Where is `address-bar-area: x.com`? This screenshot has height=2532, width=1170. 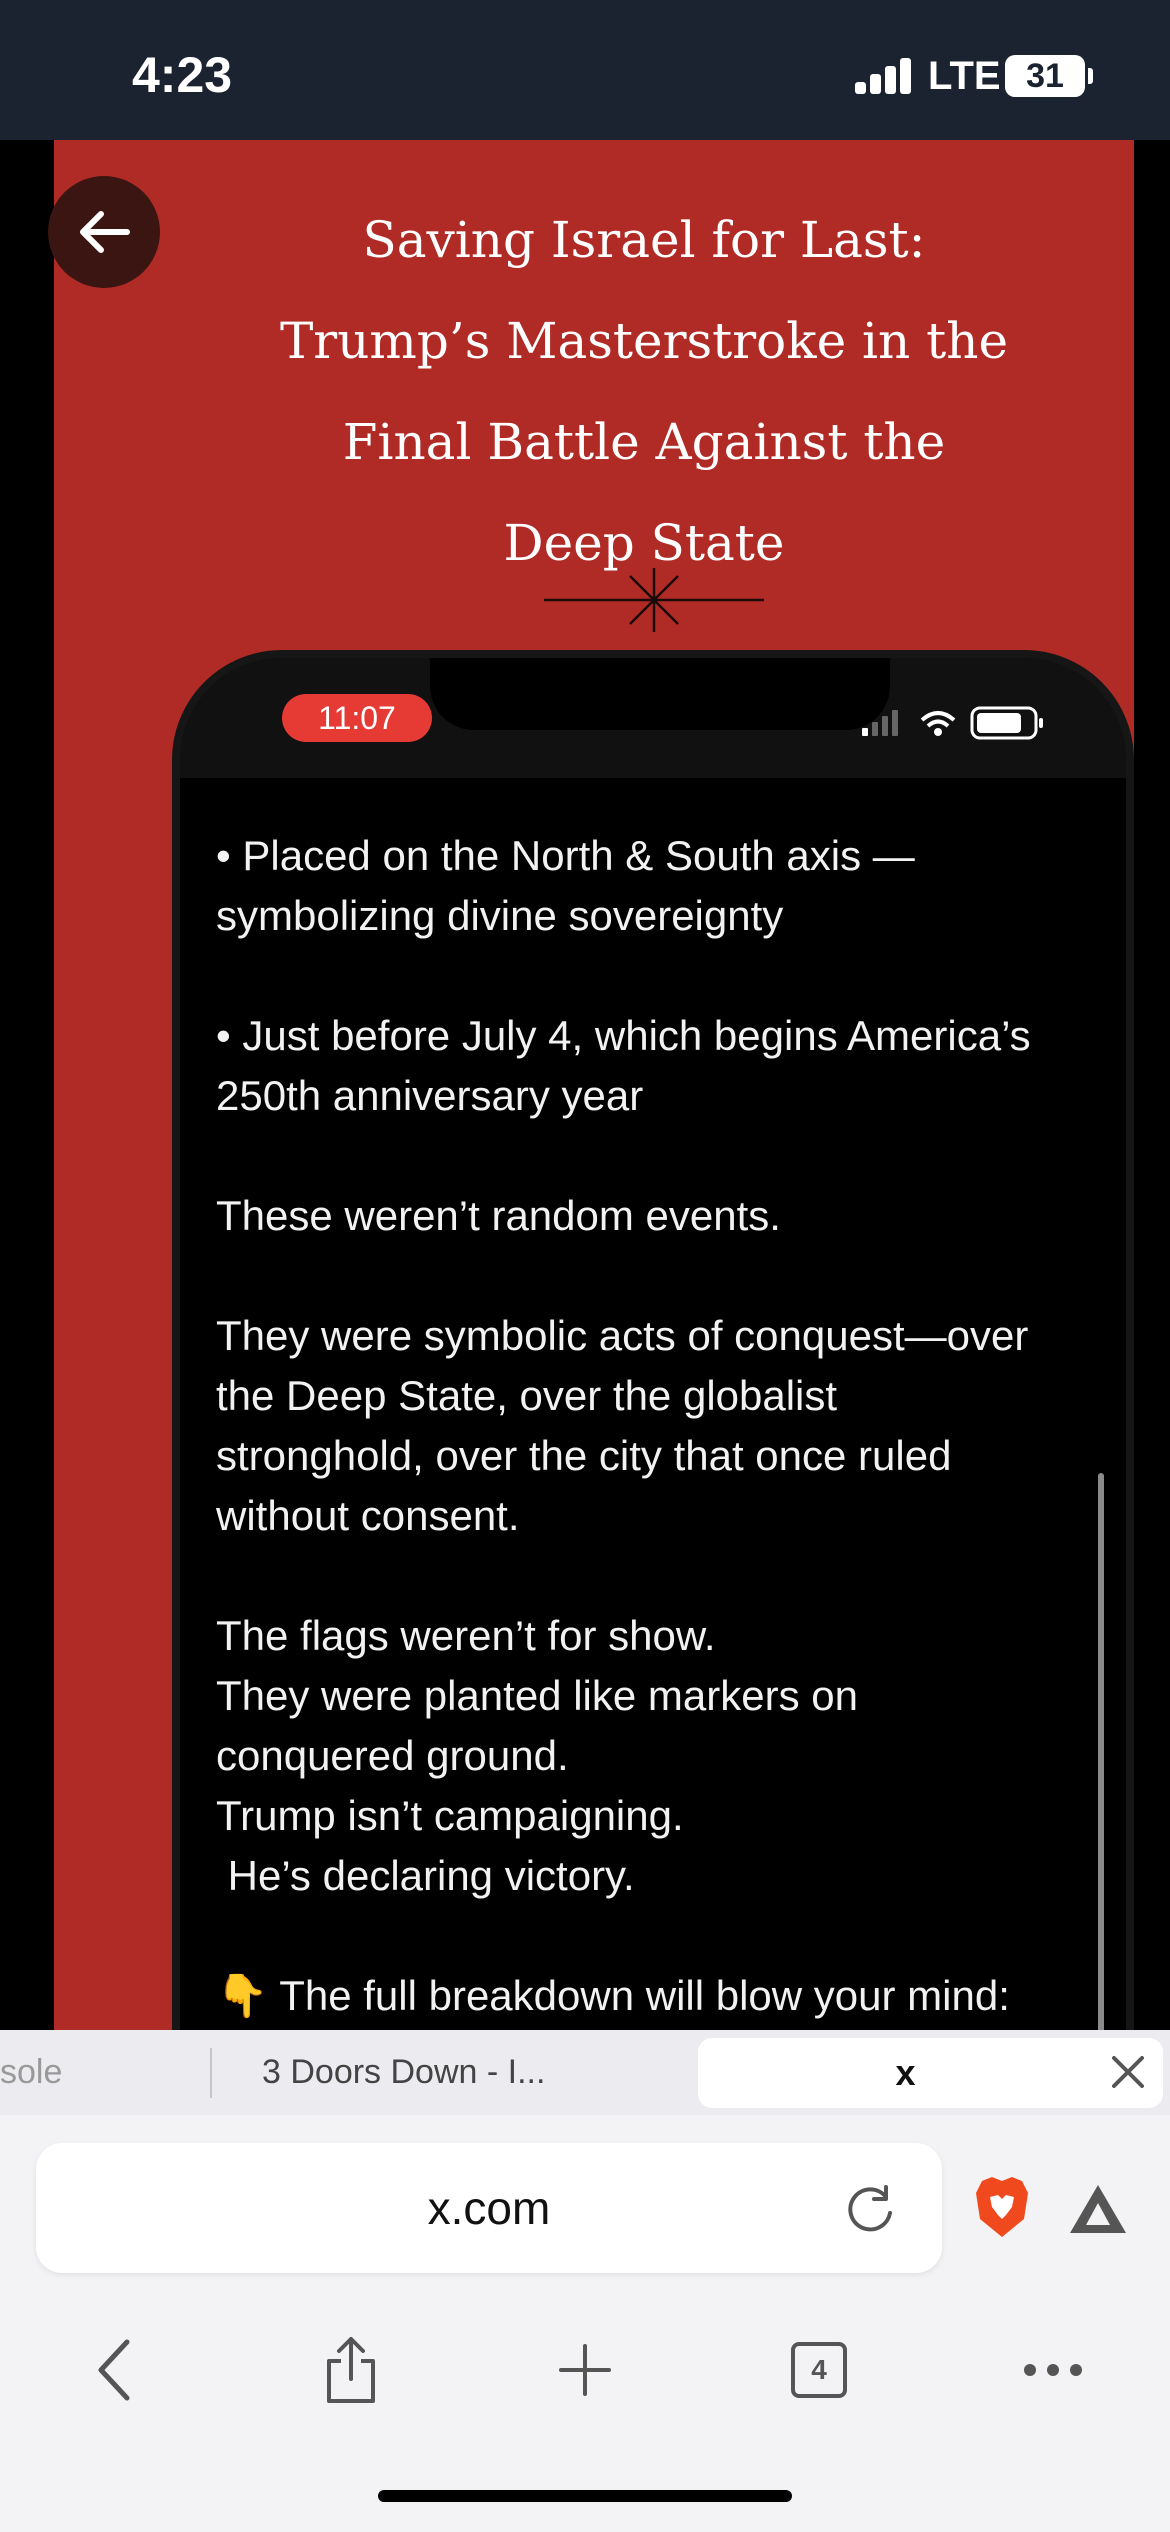 address-bar-area: x.com is located at coordinates (585, 2205).